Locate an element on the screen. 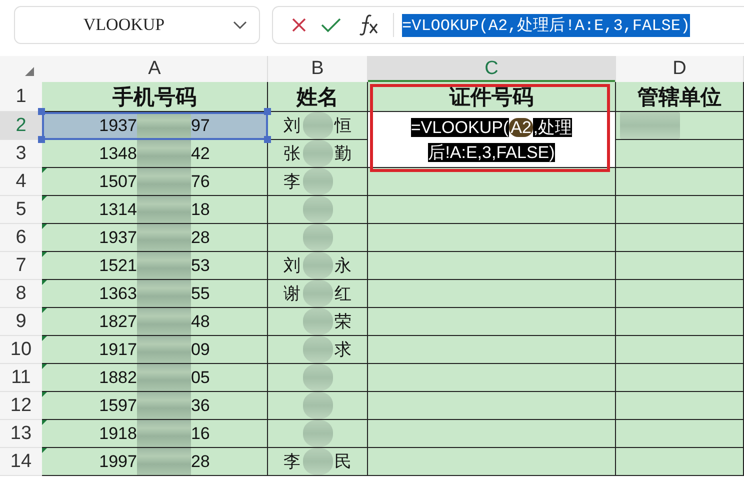 The width and height of the screenshot is (744, 477). table-cell: 1521 53 is located at coordinates (155, 266).